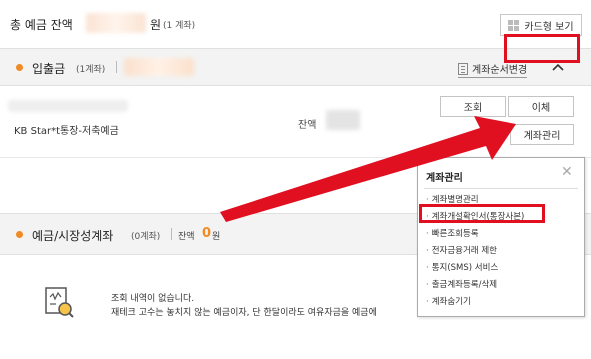  I want to click on deposit-section-count: (1계좌), so click(91, 70).